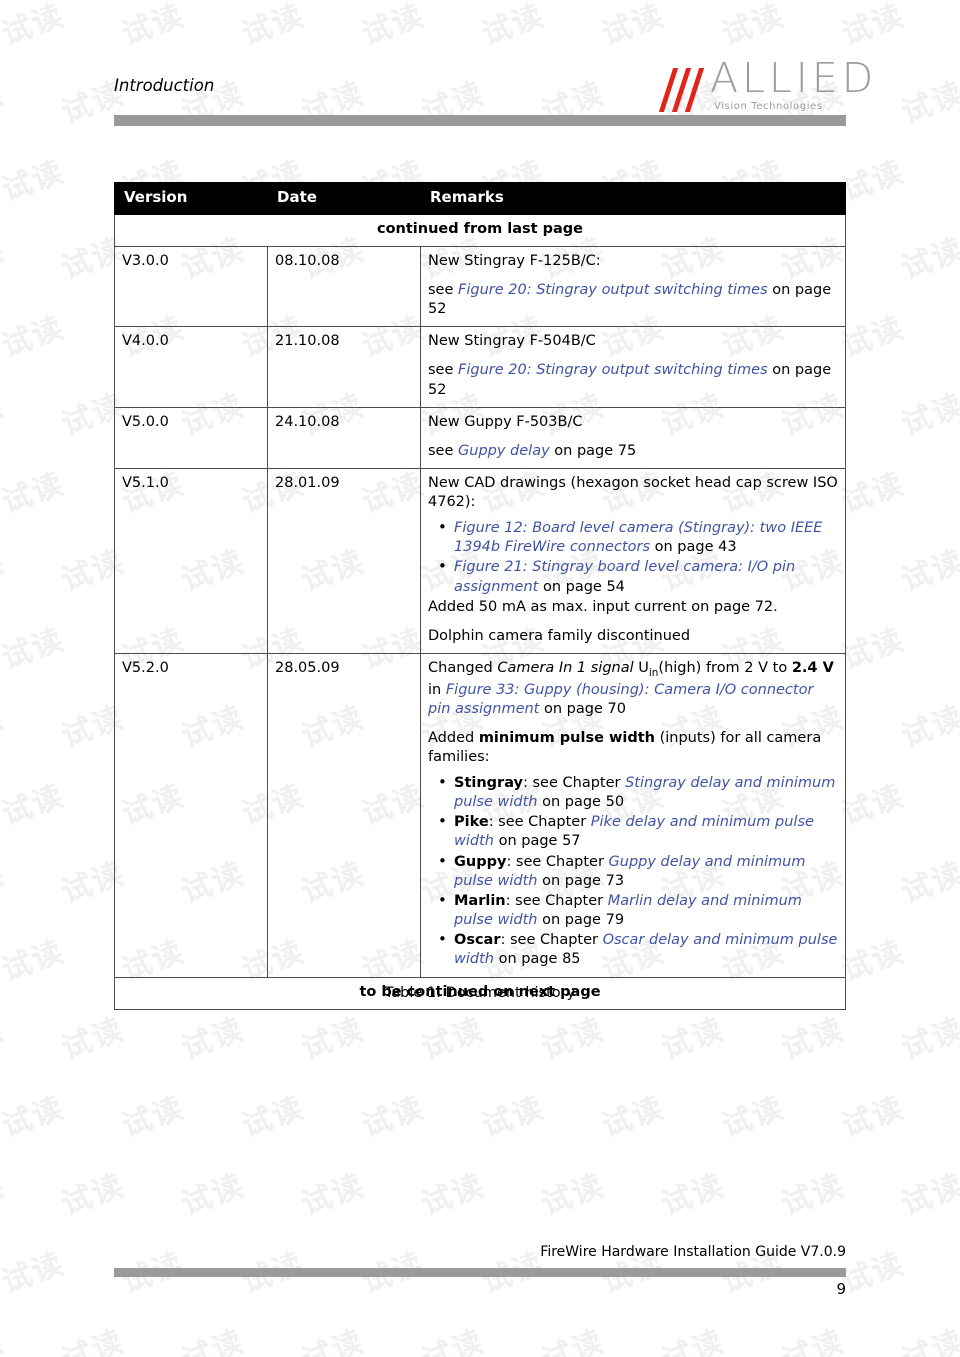 This screenshot has width=960, height=1357. Describe the element at coordinates (565, 667) in the screenshot. I see `emphasis-italic: Camera In 1 signal` at that location.